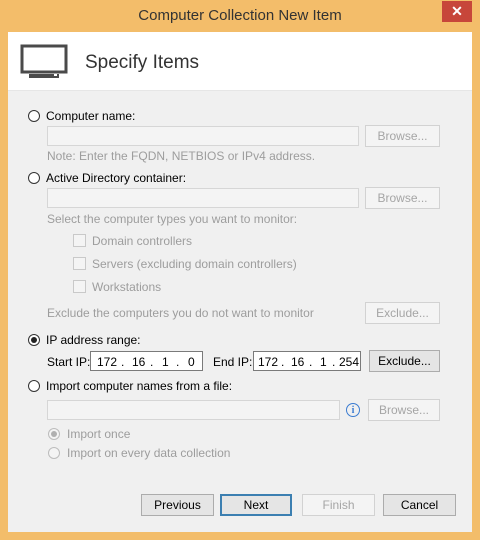 This screenshot has width=480, height=540. What do you see at coordinates (177, 505) in the screenshot?
I see `previous-button: Previous` at bounding box center [177, 505].